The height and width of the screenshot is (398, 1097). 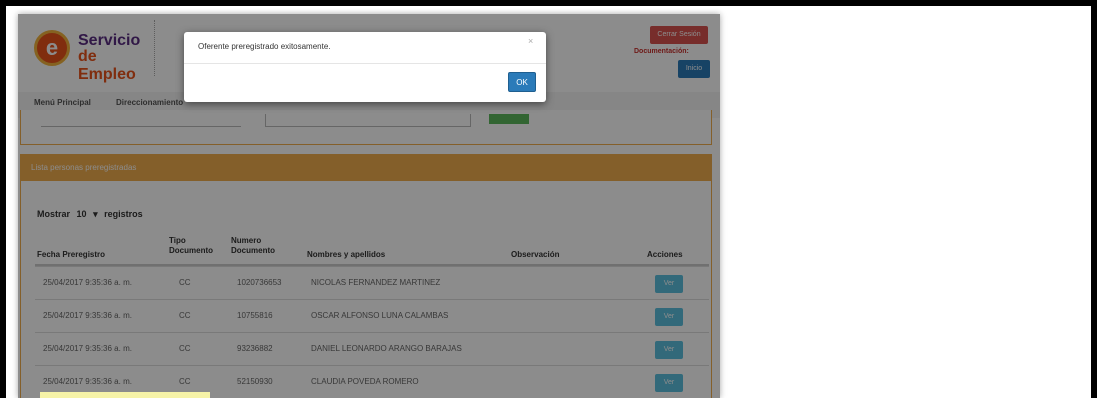 I want to click on frame-left-border, so click(x=3, y=199).